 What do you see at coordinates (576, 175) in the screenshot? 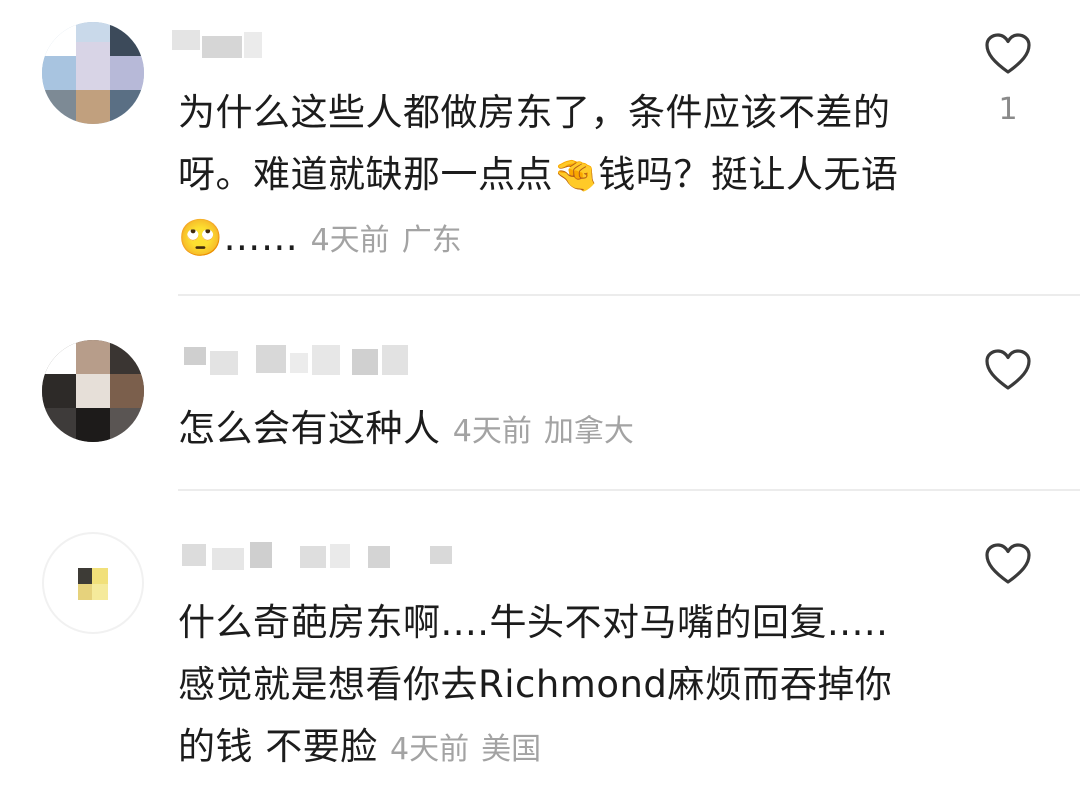
I see `pinching-hand-emoji: 🤏` at bounding box center [576, 175].